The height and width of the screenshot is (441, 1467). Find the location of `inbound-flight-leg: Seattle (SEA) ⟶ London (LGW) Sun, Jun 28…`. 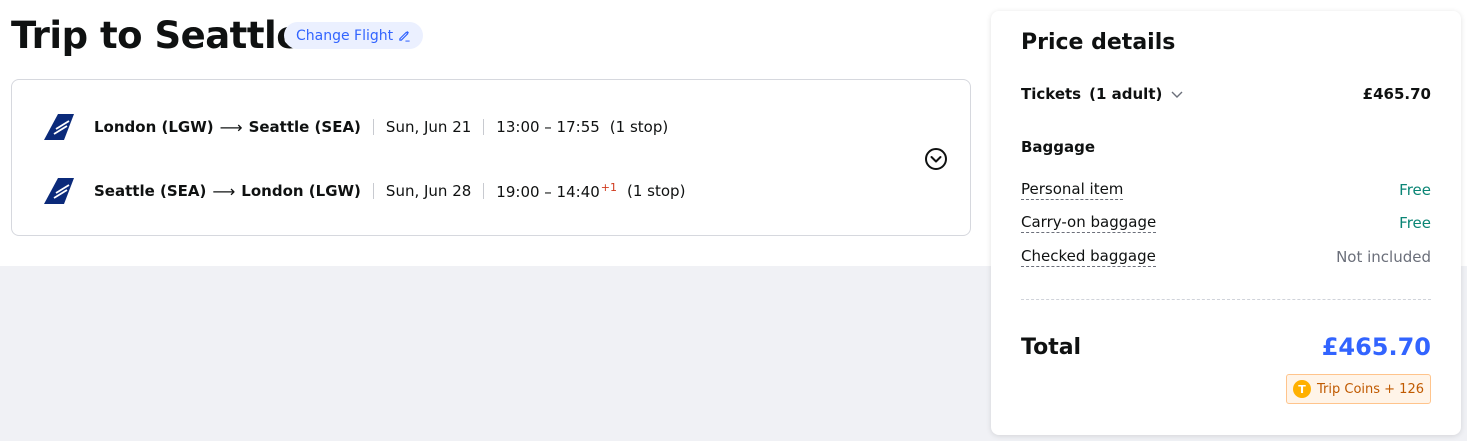

inbound-flight-leg: Seattle (SEA) ⟶ London (LGW) Sun, Jun 28… is located at coordinates (363, 191).